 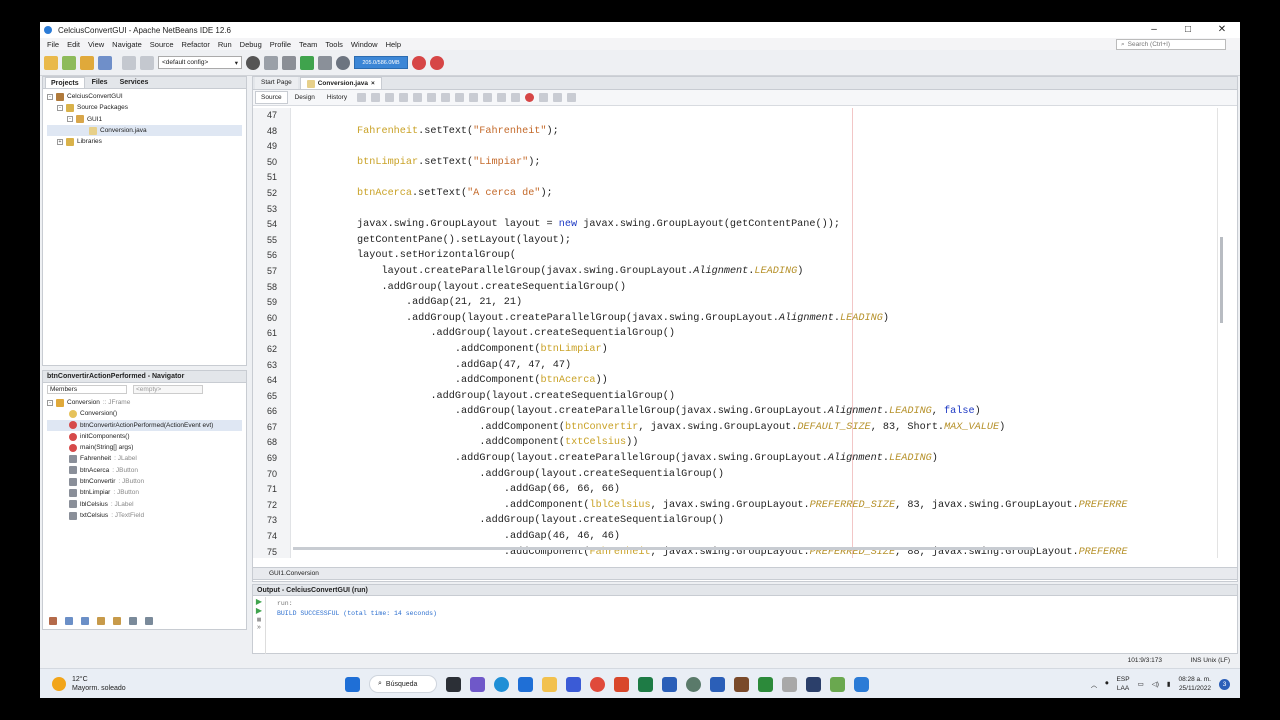 I want to click on fields-icon, so click(x=69, y=621).